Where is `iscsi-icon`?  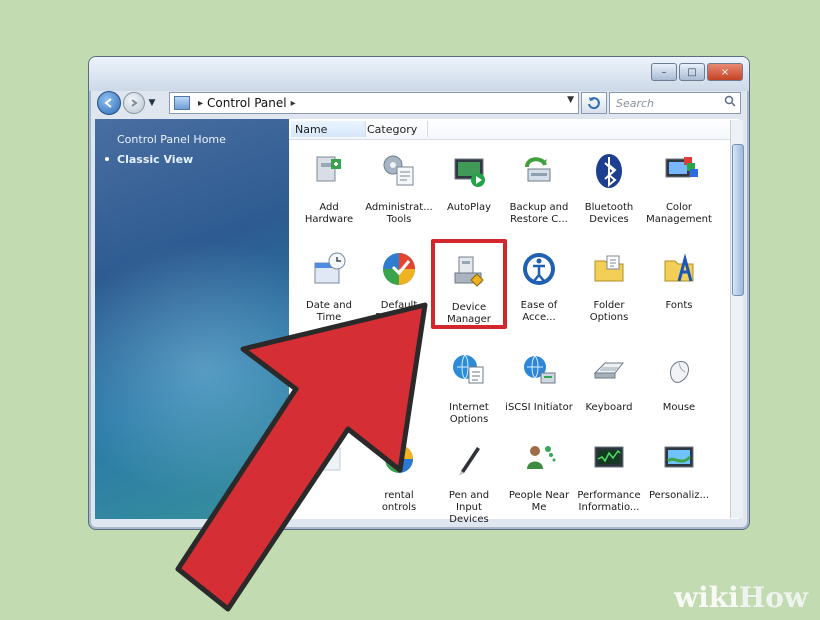 iscsi-icon is located at coordinates (540, 369).